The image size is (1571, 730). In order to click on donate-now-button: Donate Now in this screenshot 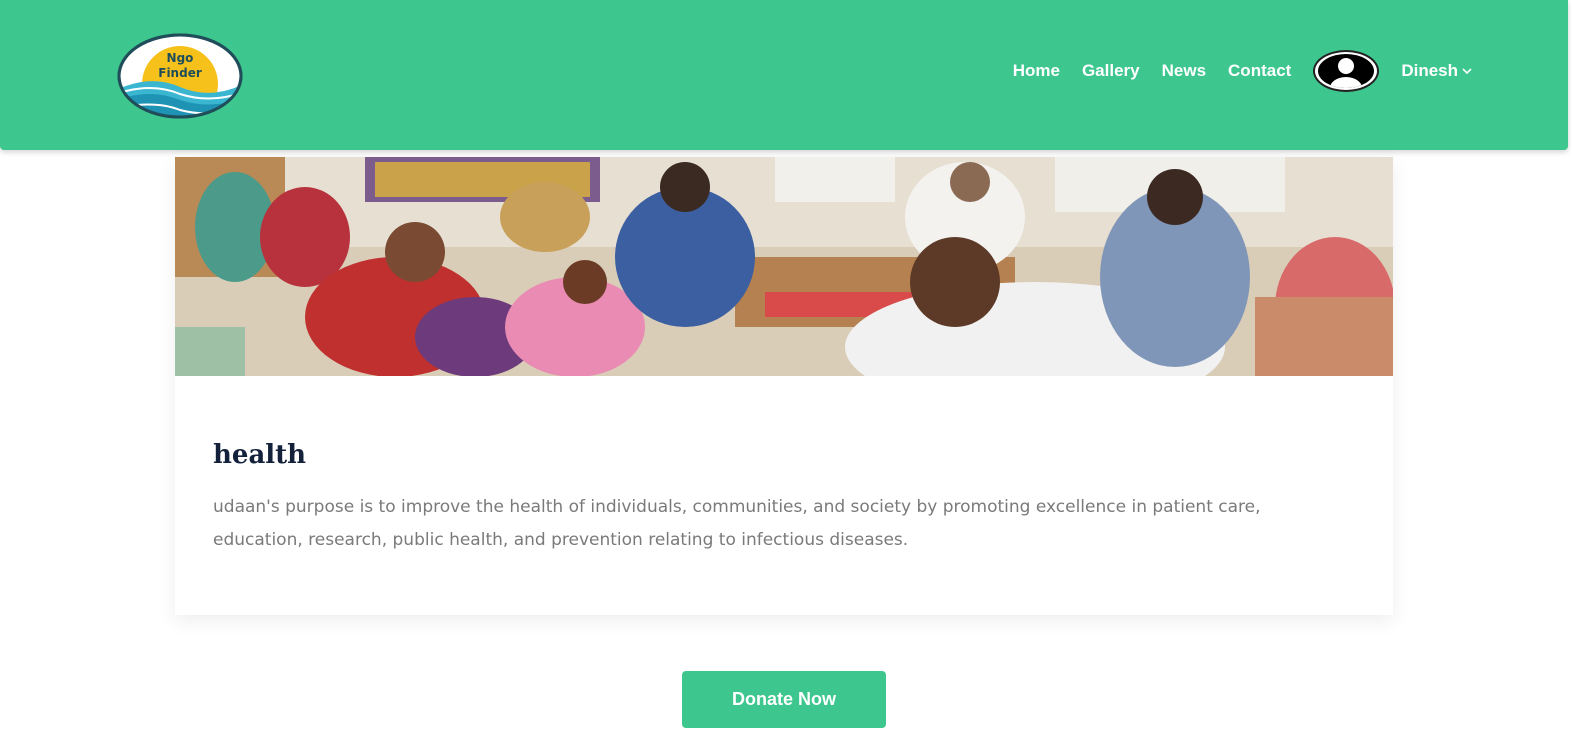, I will do `click(784, 699)`.